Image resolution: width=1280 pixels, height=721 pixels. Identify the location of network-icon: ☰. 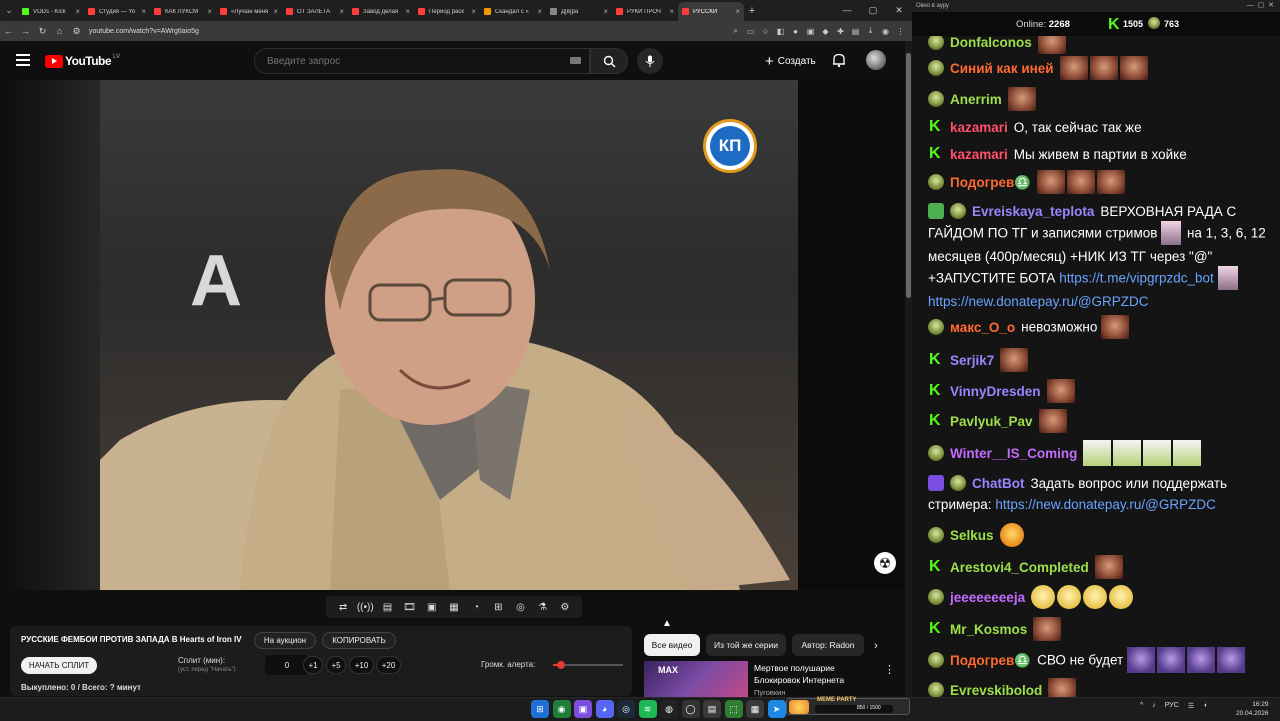
(1191, 706).